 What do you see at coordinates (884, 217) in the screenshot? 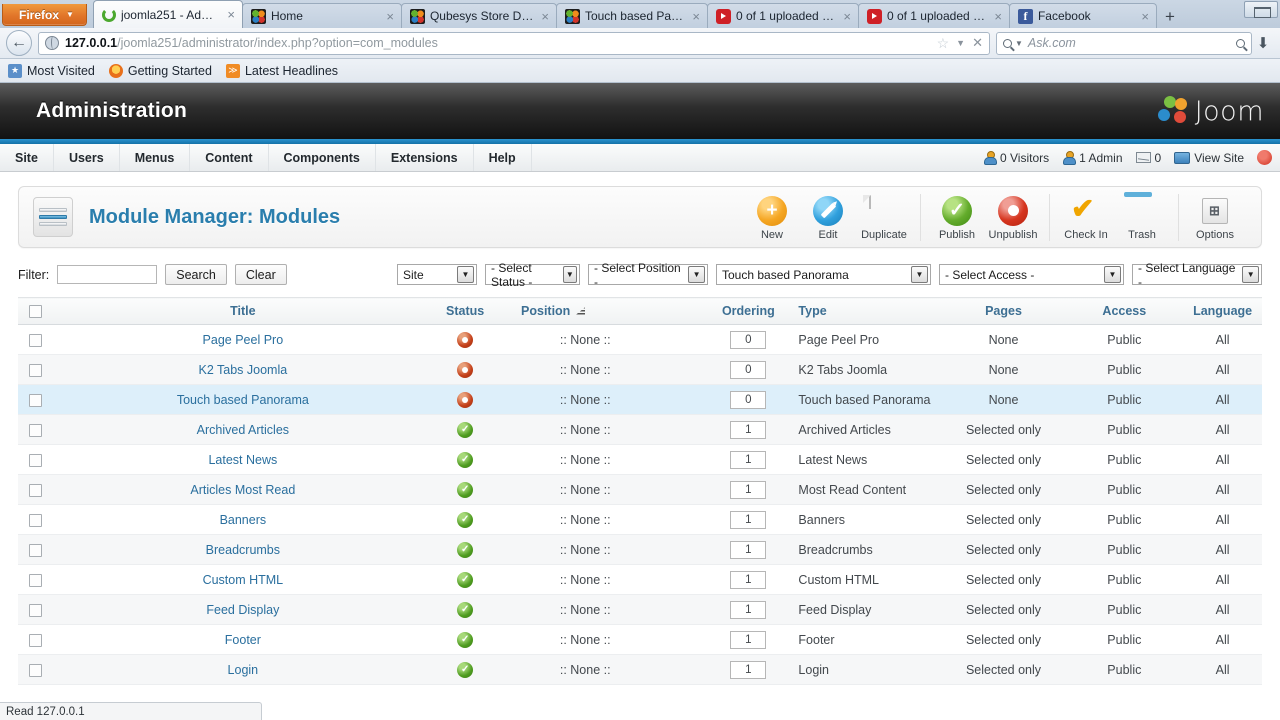
I see `duplicate-button: Duplicate` at bounding box center [884, 217].